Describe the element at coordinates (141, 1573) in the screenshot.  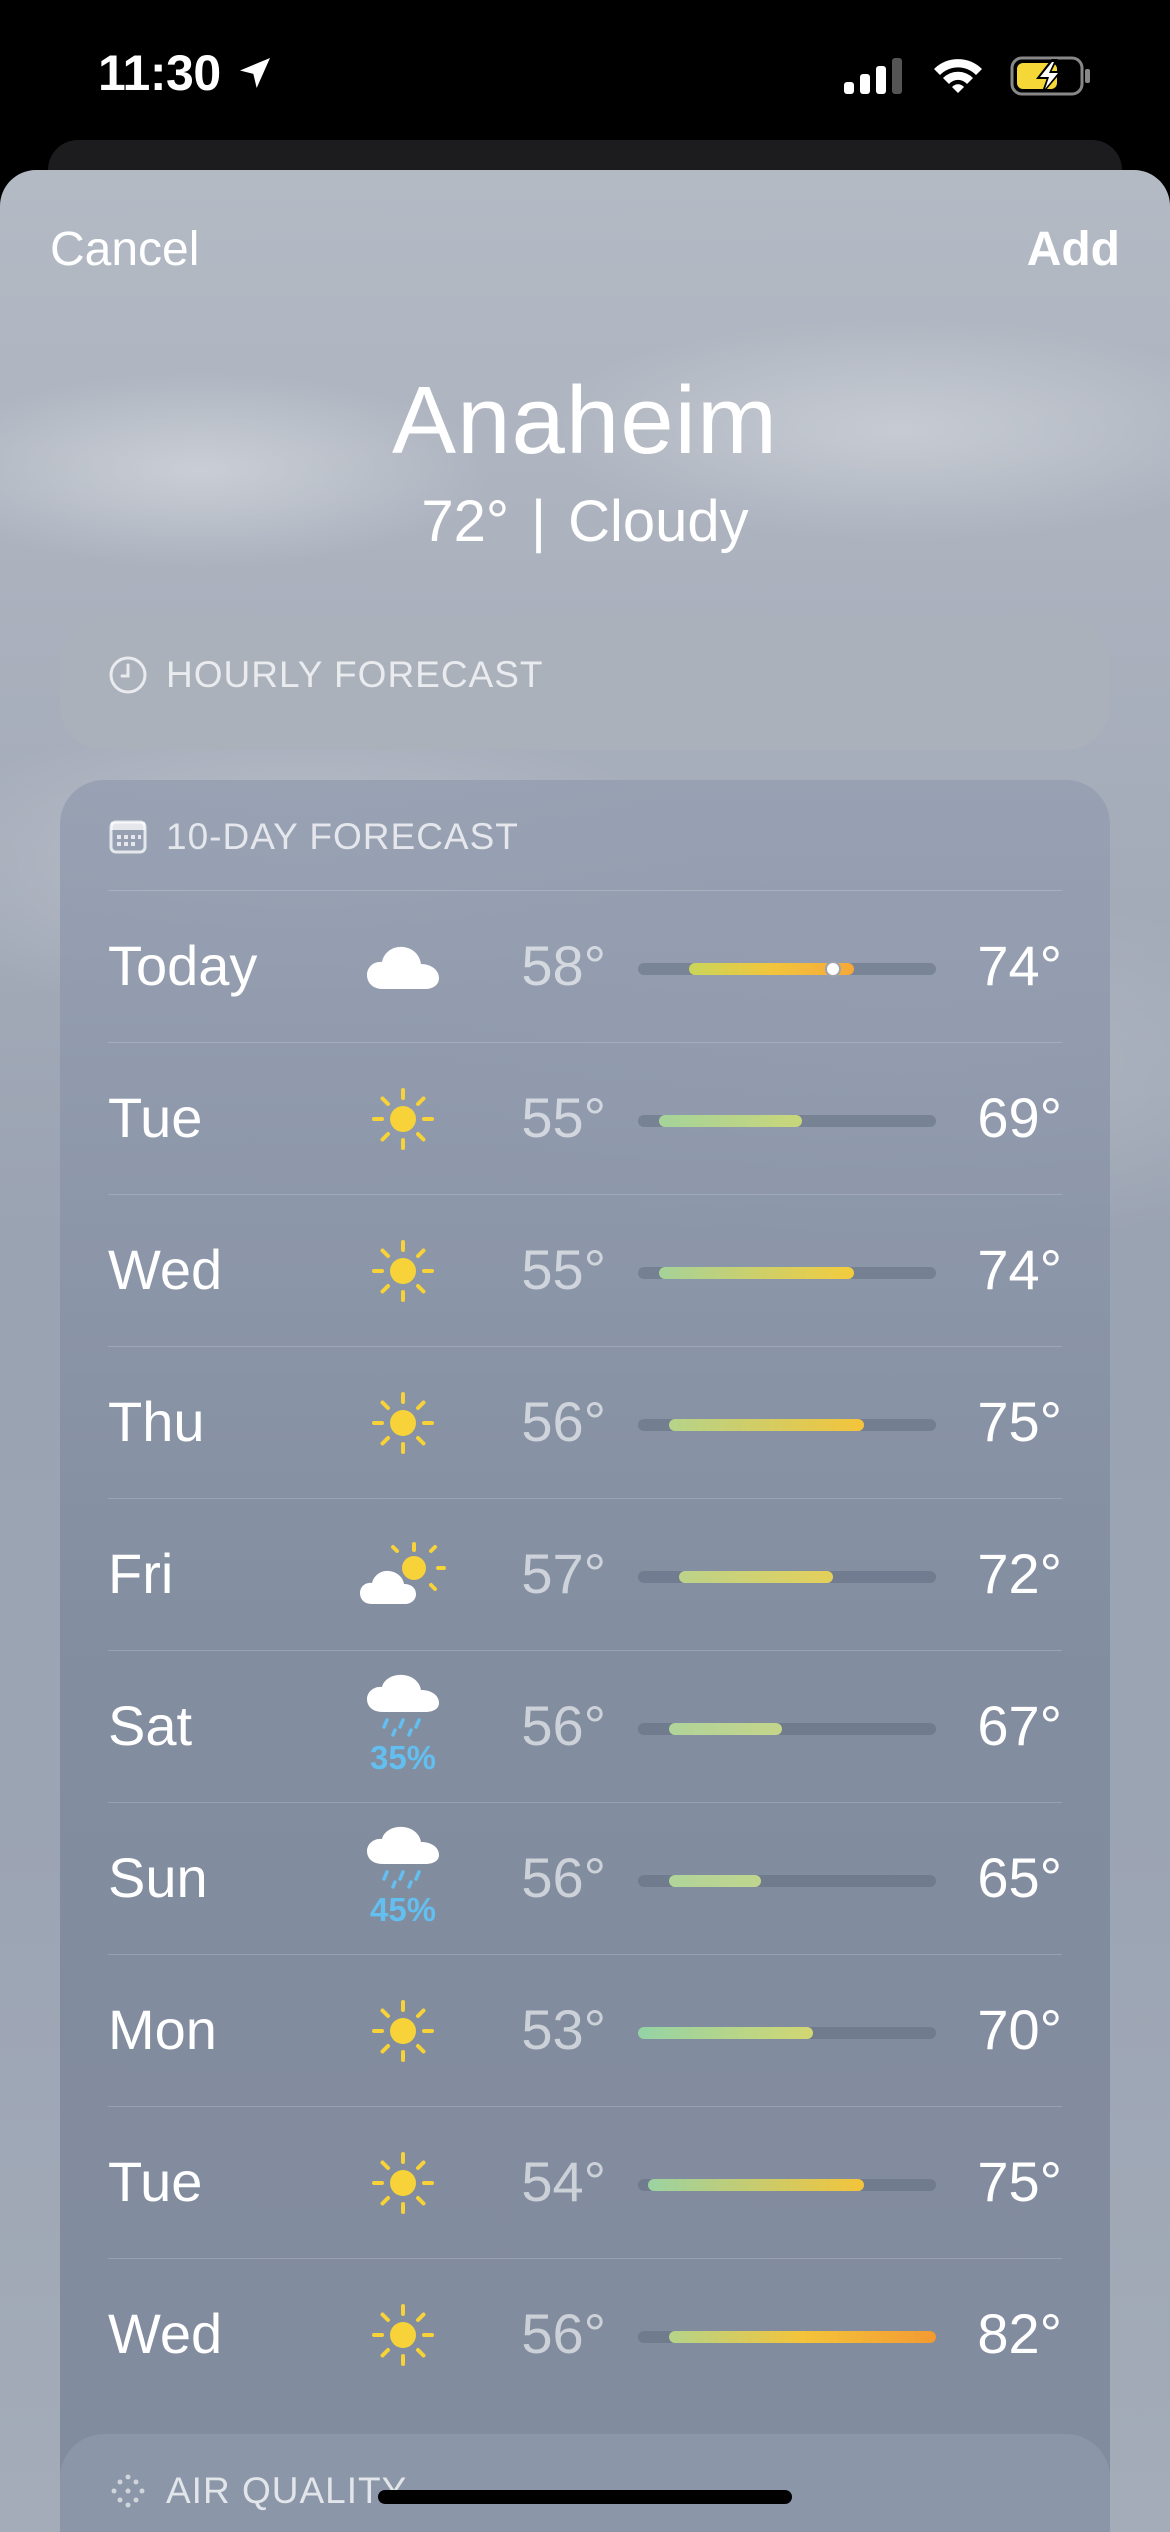
I see `forecast-day: Fri` at that location.